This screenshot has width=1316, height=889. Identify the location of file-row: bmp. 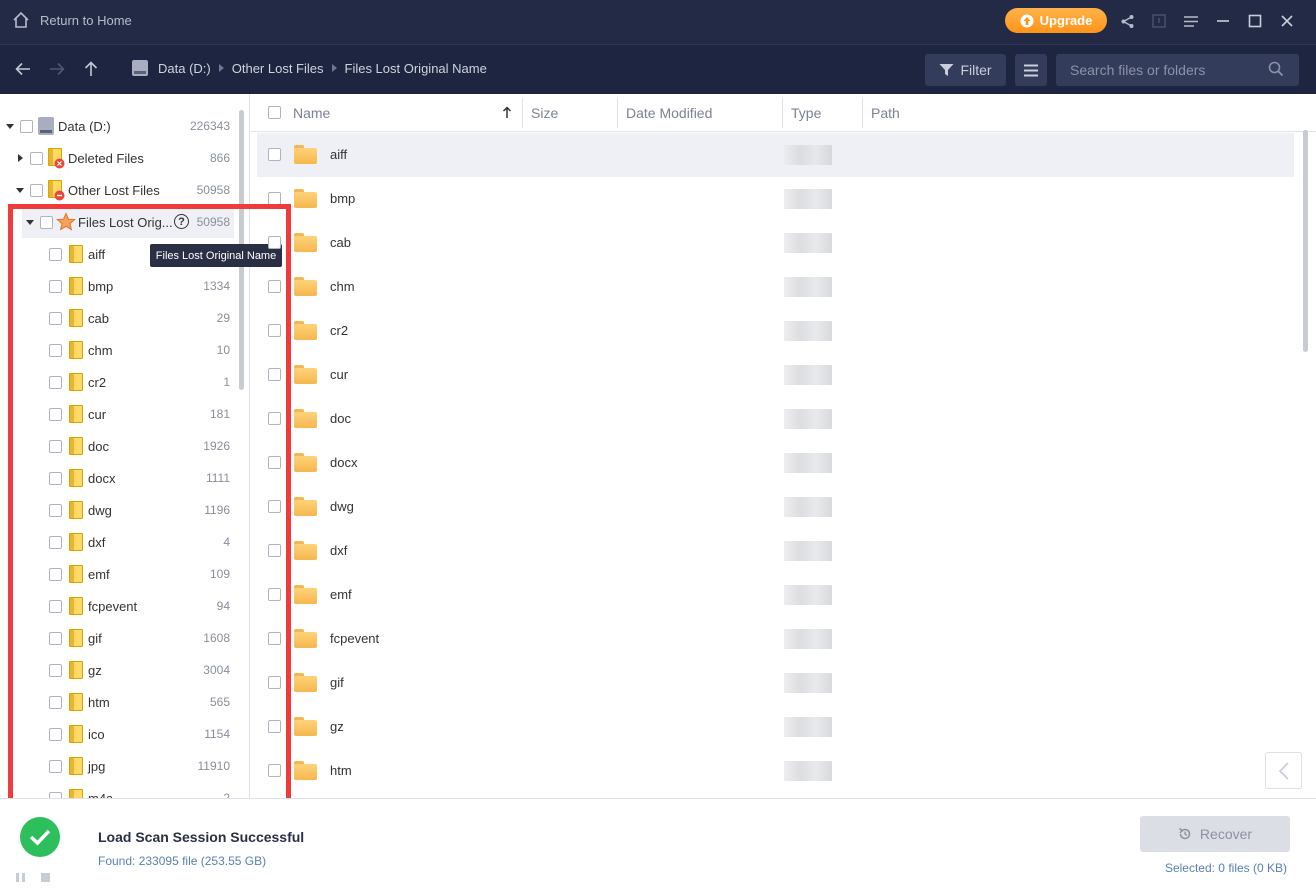
(775, 199).